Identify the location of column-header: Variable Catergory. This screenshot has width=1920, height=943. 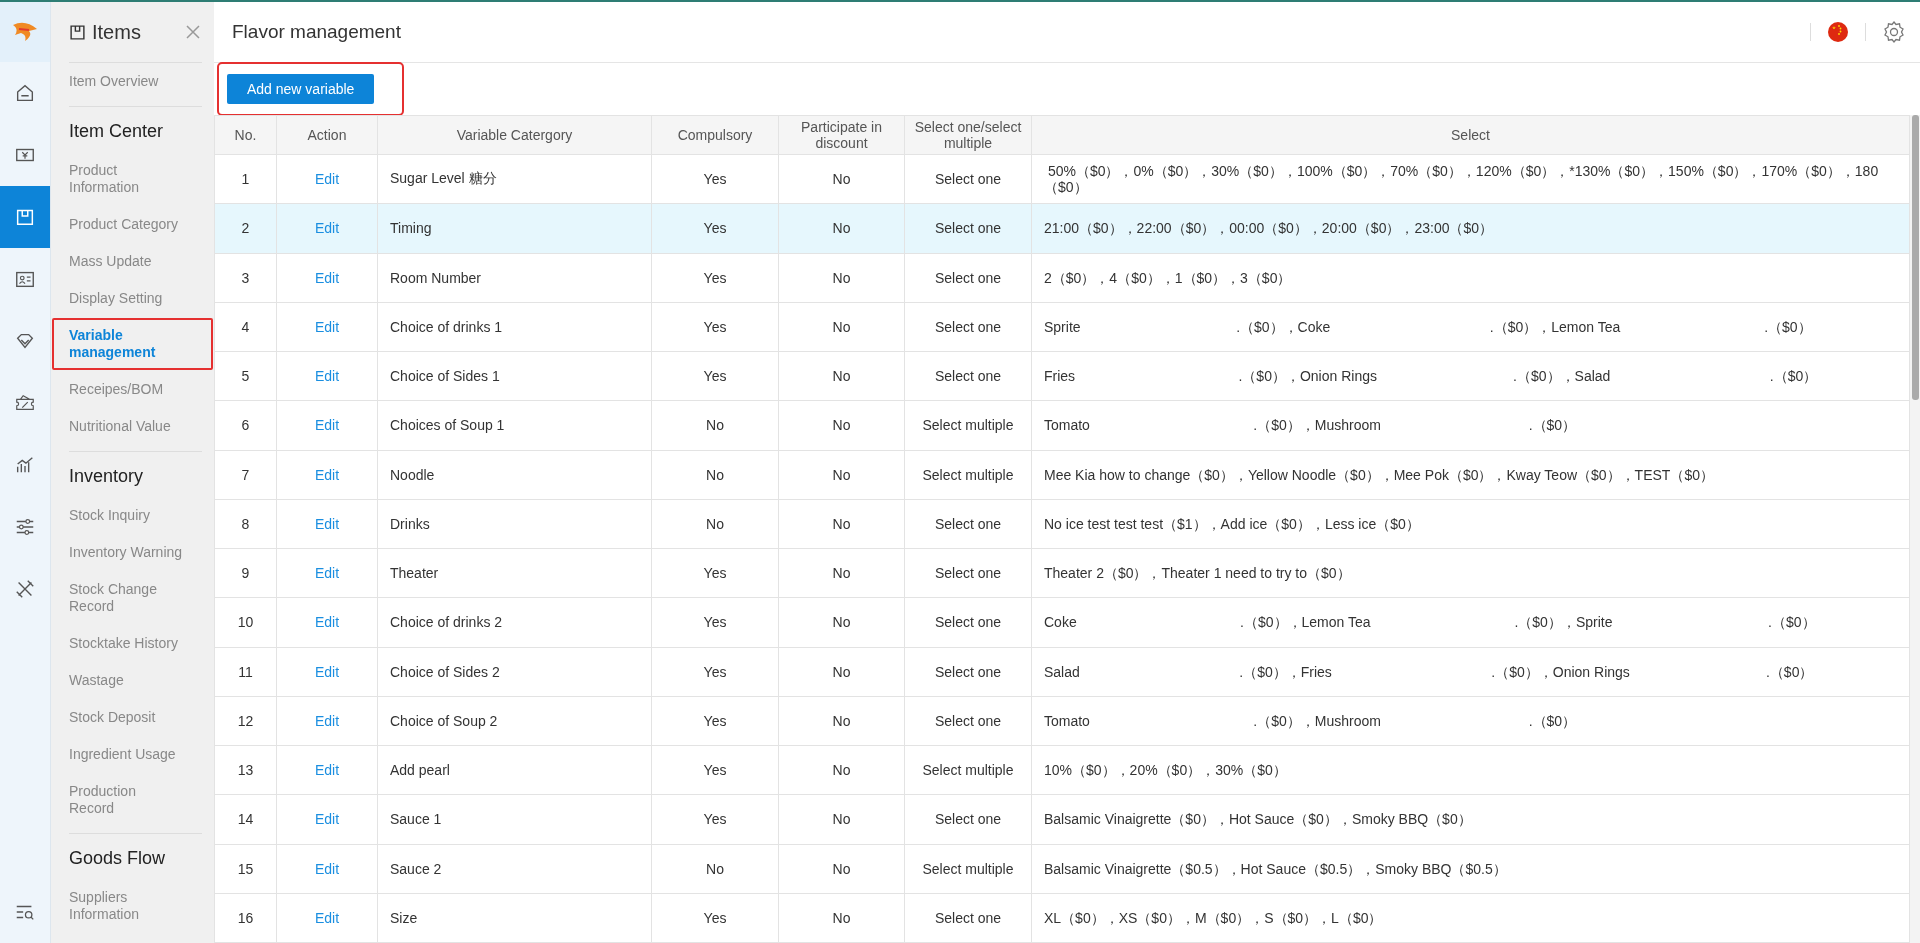
(514, 135).